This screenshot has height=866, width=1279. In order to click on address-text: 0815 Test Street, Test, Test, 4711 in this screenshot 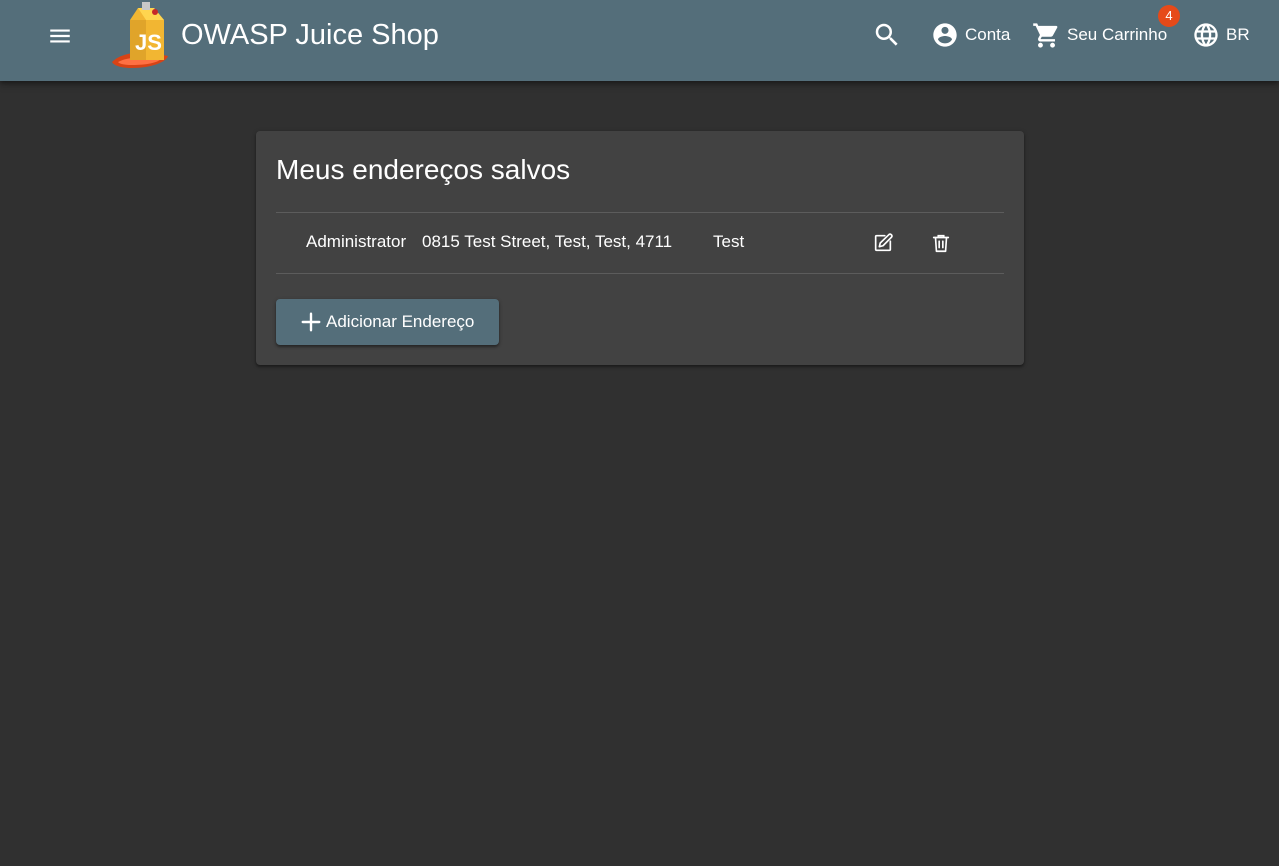, I will do `click(547, 241)`.